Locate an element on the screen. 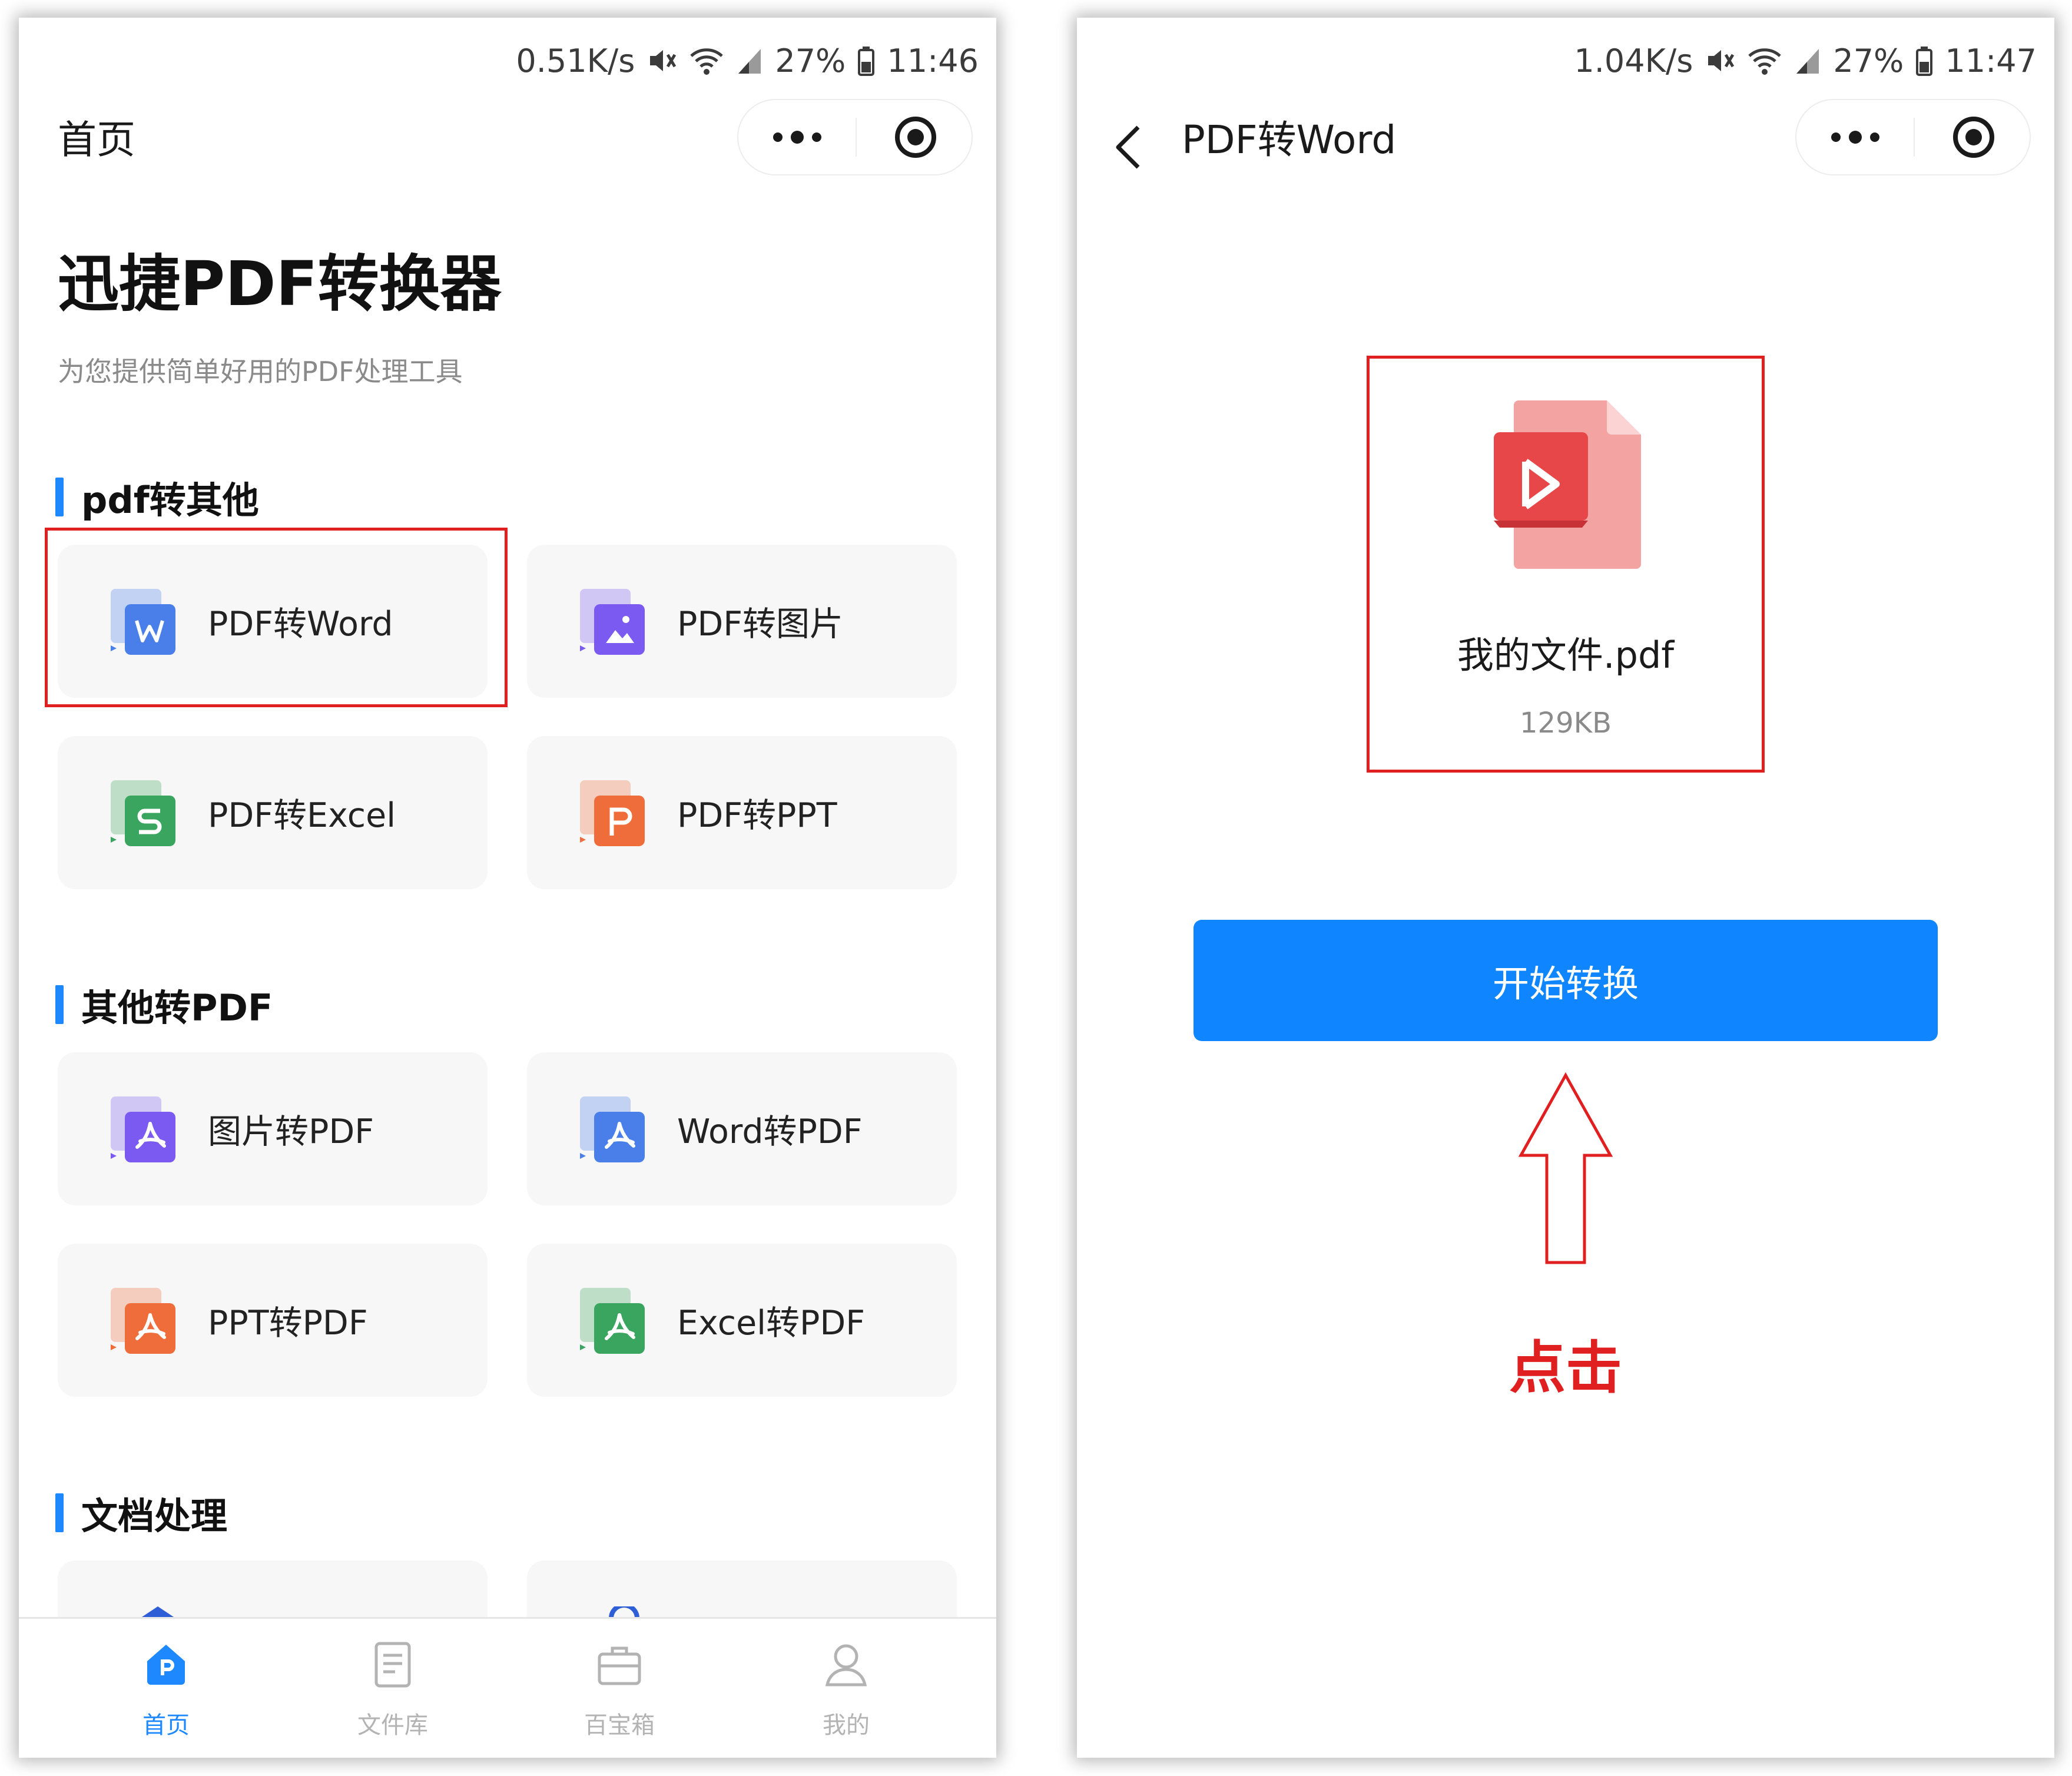 This screenshot has height=1776, width=2072. network-speed: 1.04K/s is located at coordinates (1634, 60).